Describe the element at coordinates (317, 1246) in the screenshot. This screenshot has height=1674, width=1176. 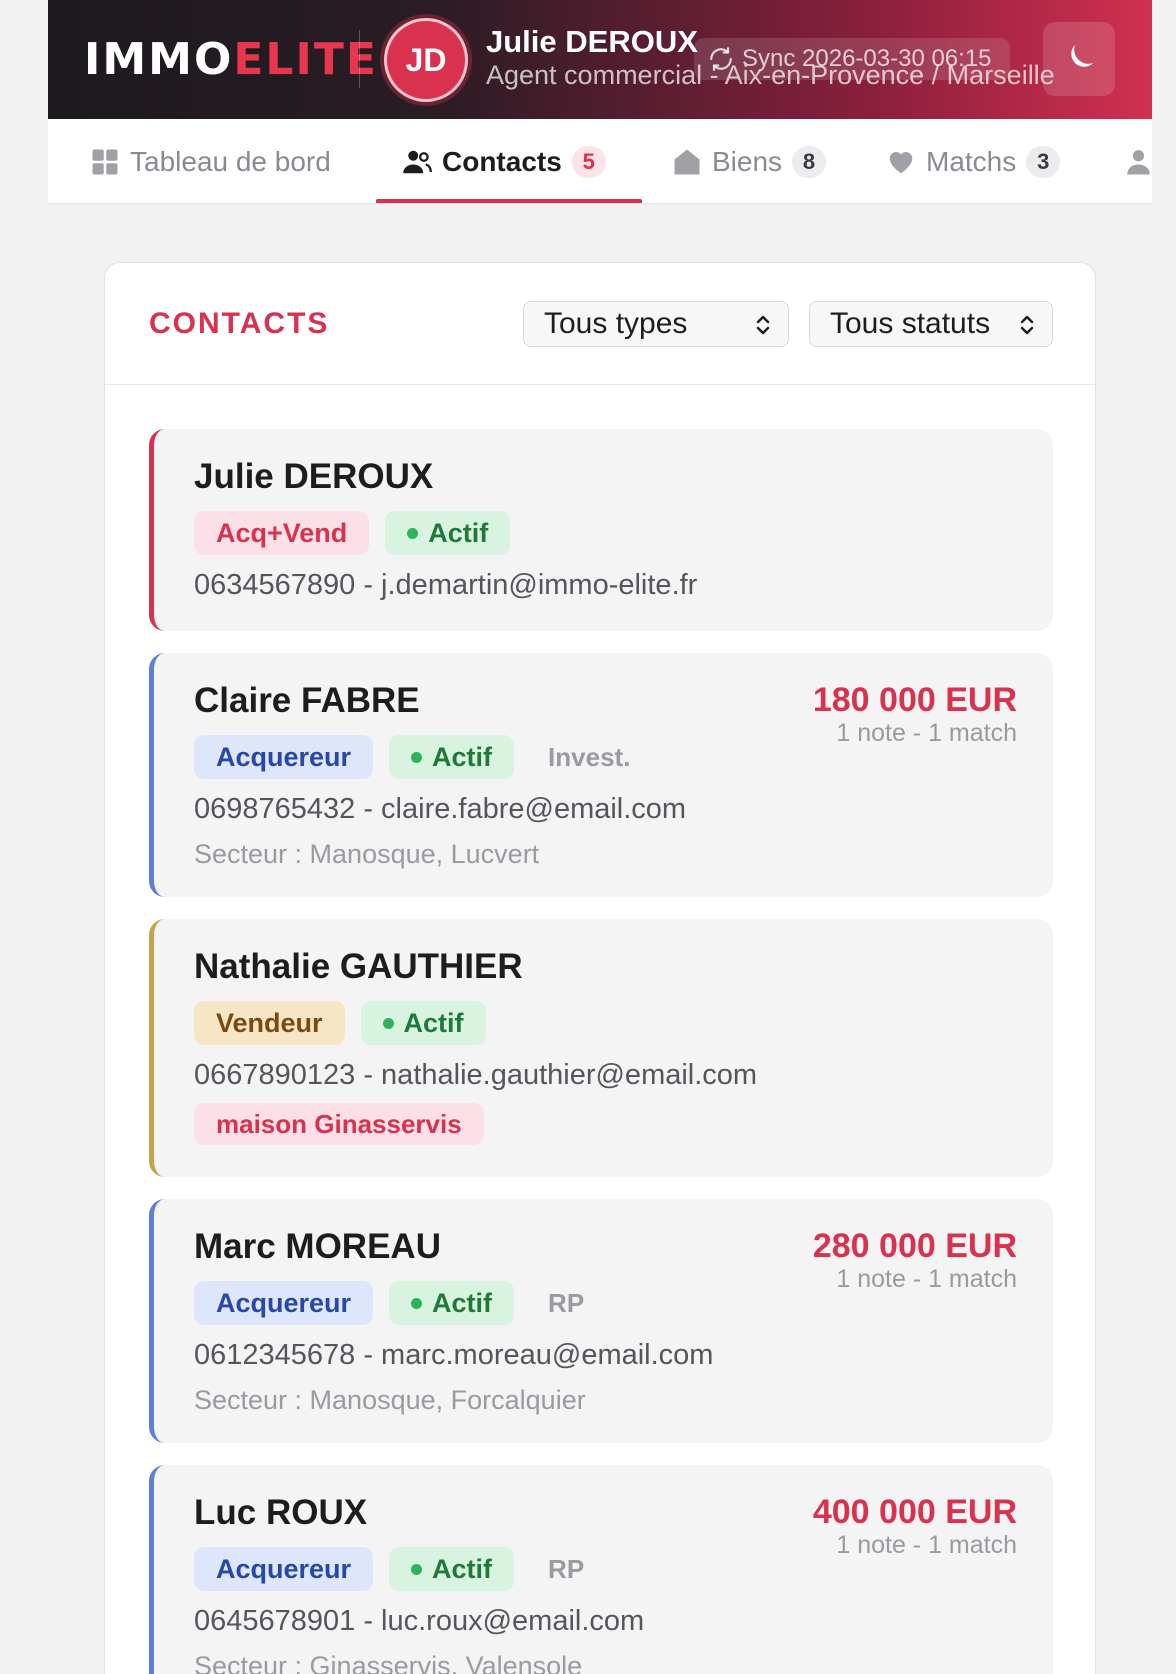
I see `contact-name: Marc MOREAU` at that location.